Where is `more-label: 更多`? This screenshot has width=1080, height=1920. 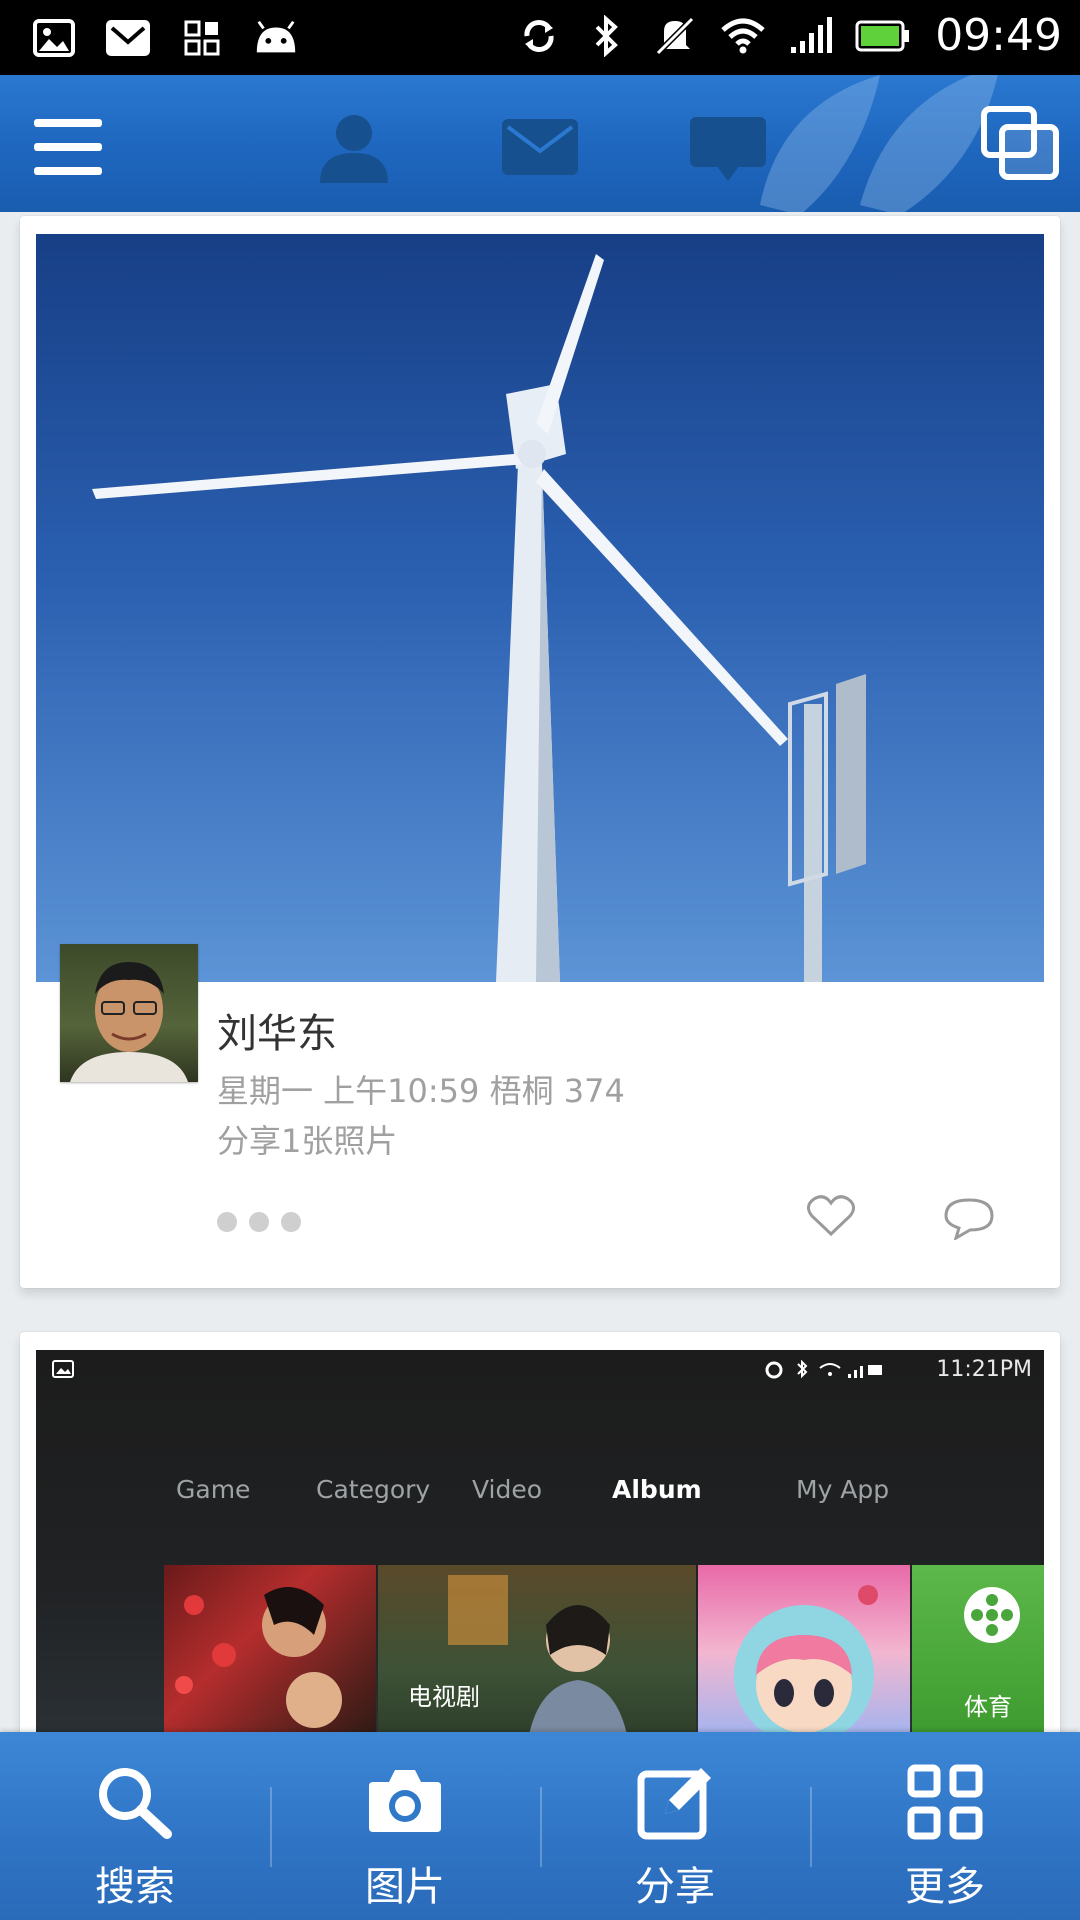
more-label: 更多 is located at coordinates (945, 1887).